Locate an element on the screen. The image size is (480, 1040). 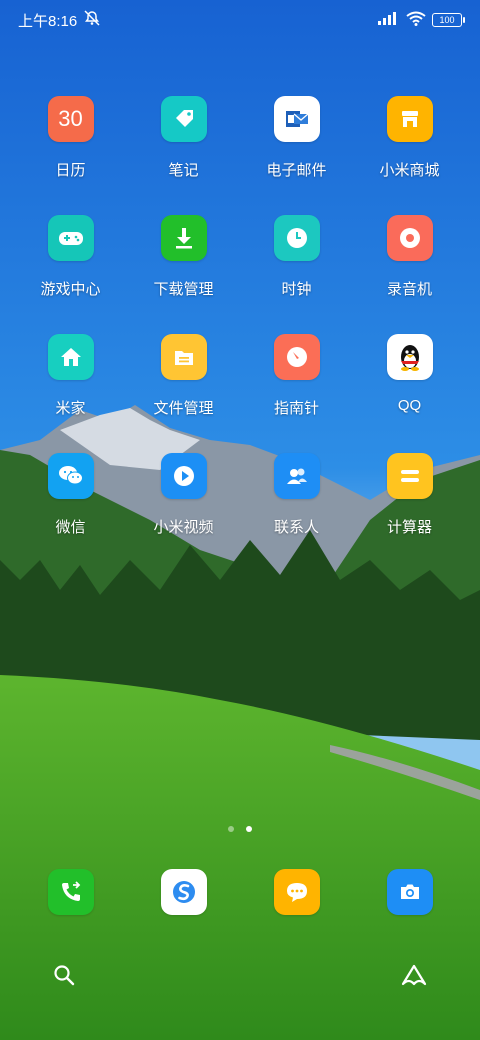
phone-icon is located at coordinates (70, 892).